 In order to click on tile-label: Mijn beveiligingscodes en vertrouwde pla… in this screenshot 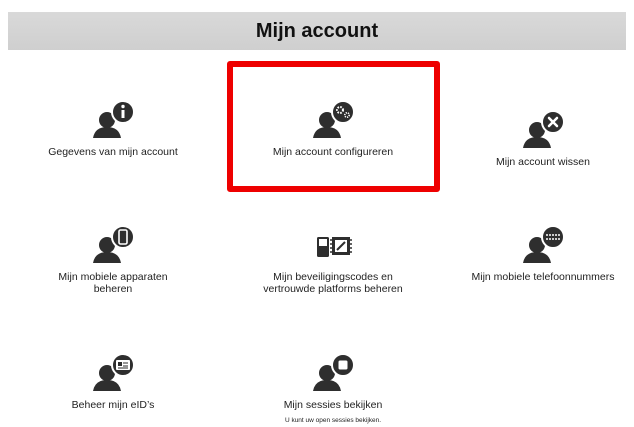, I will do `click(333, 283)`.